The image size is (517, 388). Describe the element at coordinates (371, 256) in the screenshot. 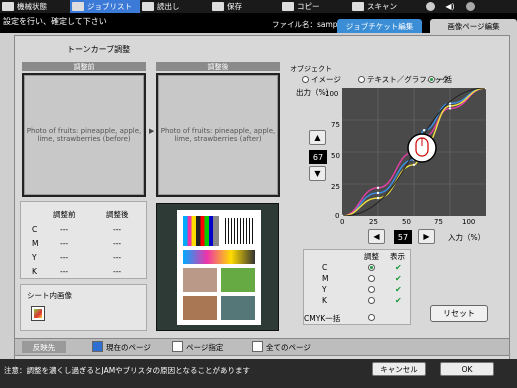

I see `col-adjust-header: 調整` at that location.